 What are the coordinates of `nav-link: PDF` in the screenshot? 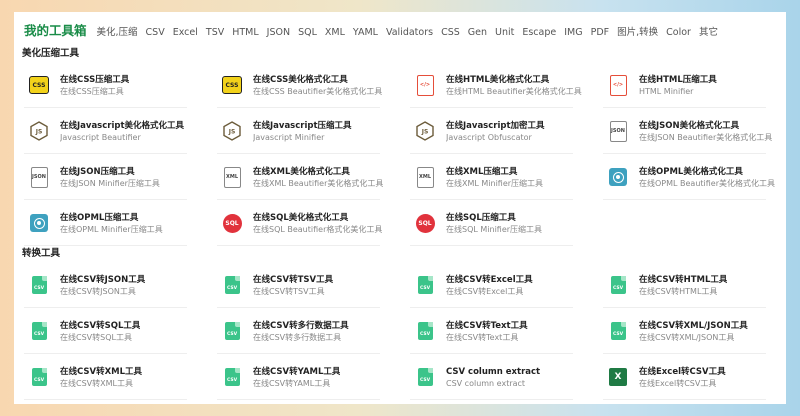 It's located at (600, 32).